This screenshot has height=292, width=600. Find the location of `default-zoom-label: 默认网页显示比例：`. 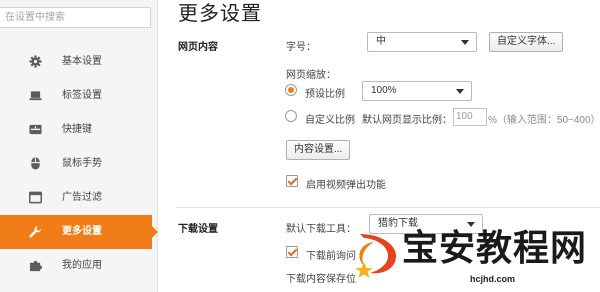

default-zoom-label: 默认网页显示比例： is located at coordinates (407, 120).